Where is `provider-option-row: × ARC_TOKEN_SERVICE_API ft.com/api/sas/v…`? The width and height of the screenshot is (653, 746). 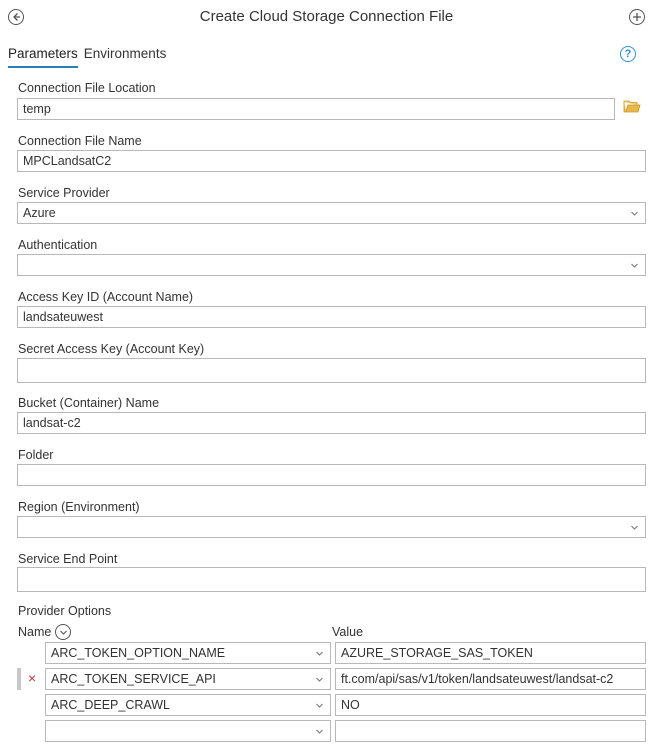
provider-option-row: × ARC_TOKEN_SERVICE_API ft.com/api/sas/v… is located at coordinates (326, 679).